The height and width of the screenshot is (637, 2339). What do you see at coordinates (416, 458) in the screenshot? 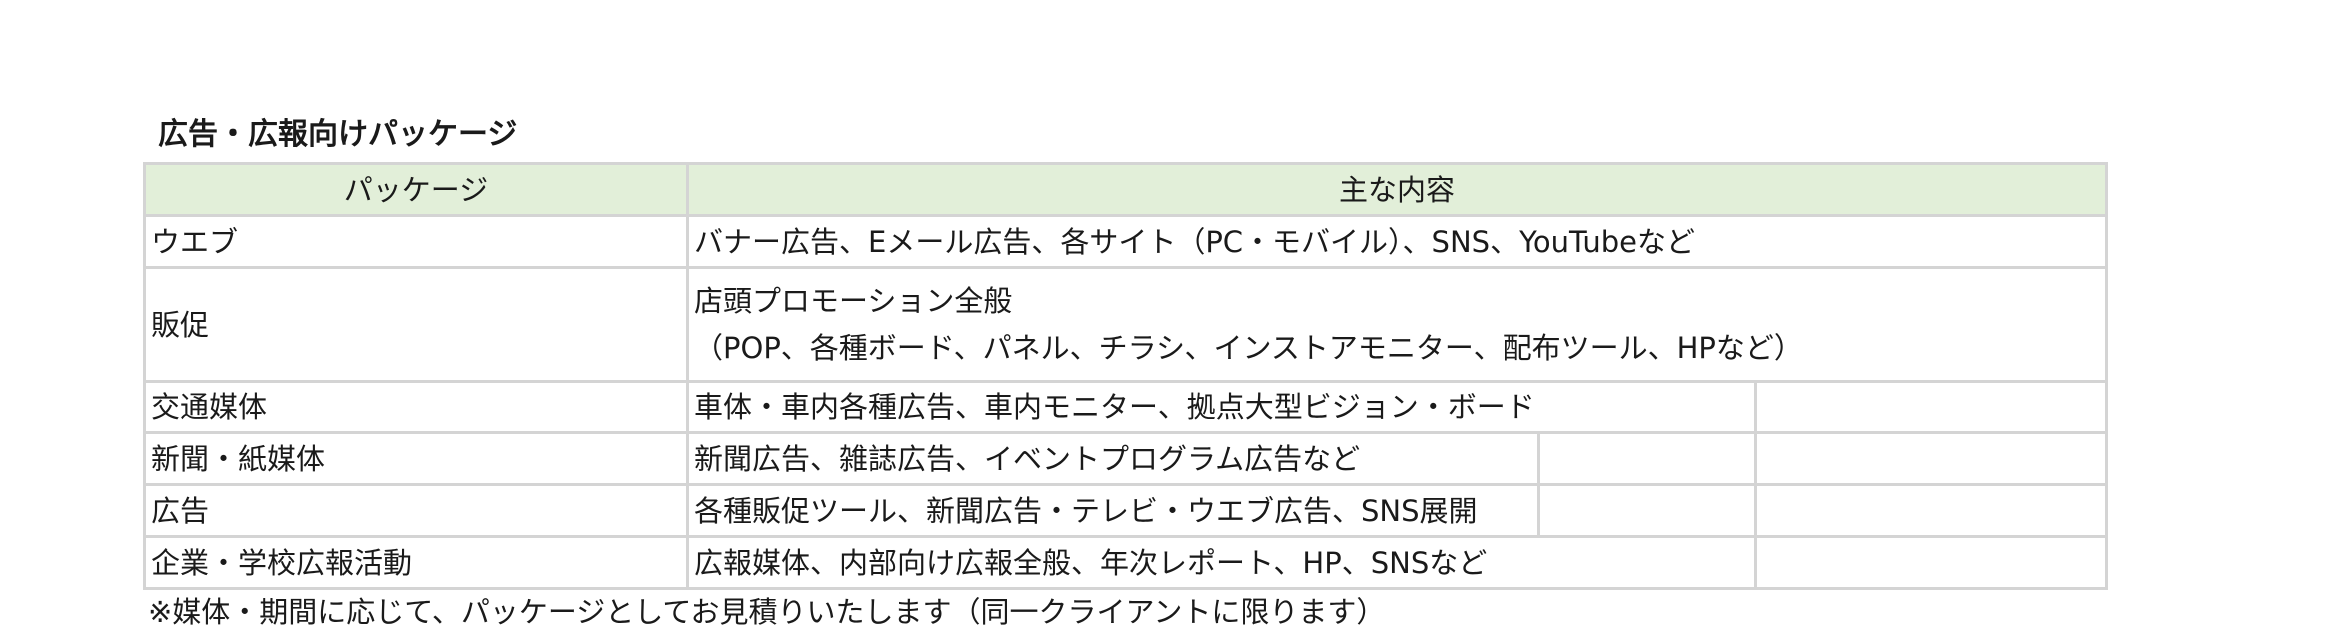
I see `package-name: 新聞・紙媒体` at bounding box center [416, 458].